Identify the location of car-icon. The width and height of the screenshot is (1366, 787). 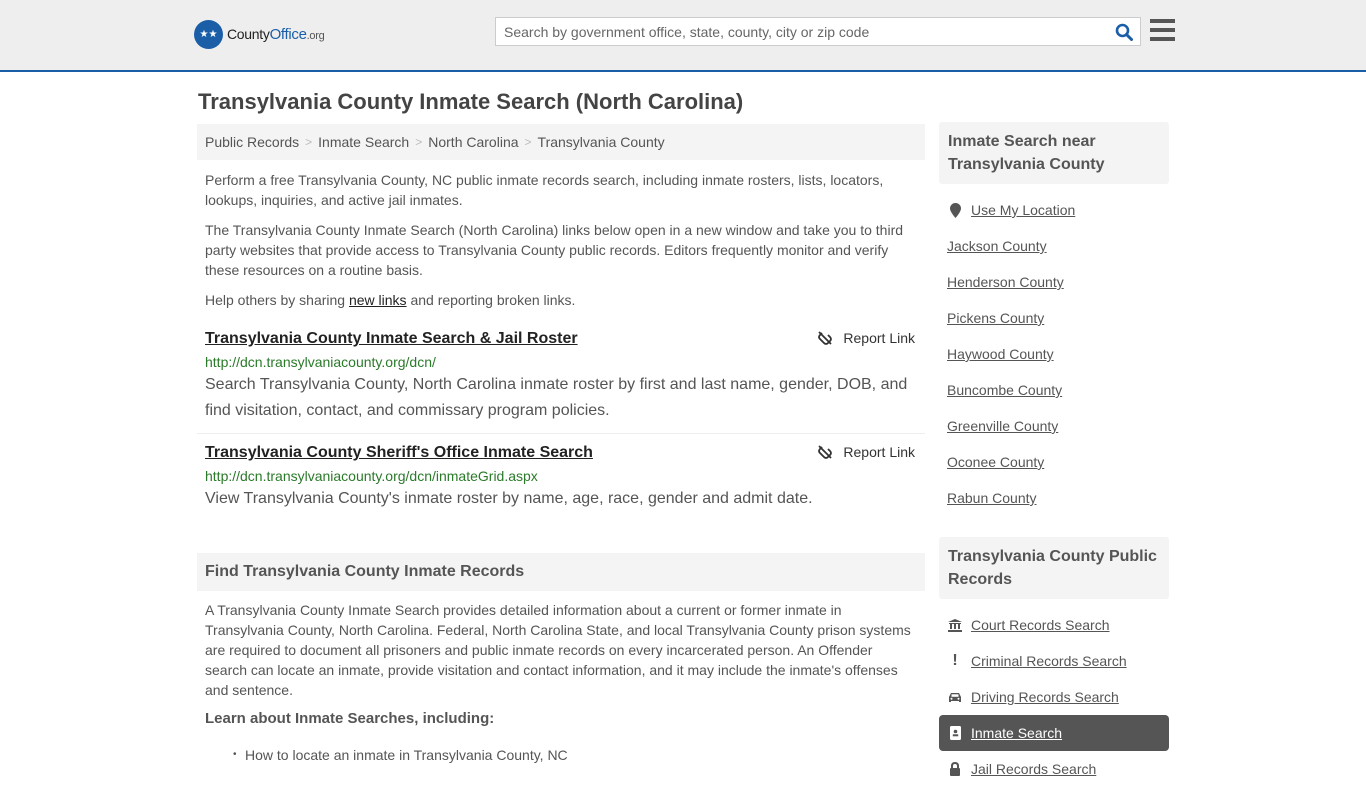
(955, 697).